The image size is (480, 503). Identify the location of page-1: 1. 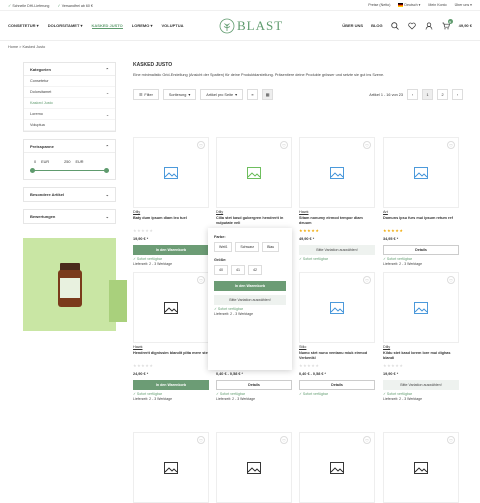
(427, 94).